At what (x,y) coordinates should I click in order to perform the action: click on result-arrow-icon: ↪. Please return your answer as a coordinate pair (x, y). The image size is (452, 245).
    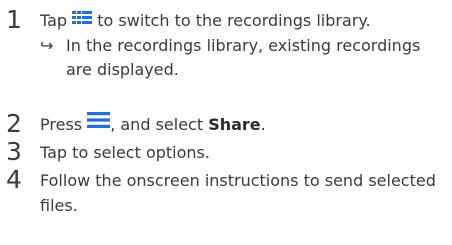
    Looking at the image, I should click on (47, 45).